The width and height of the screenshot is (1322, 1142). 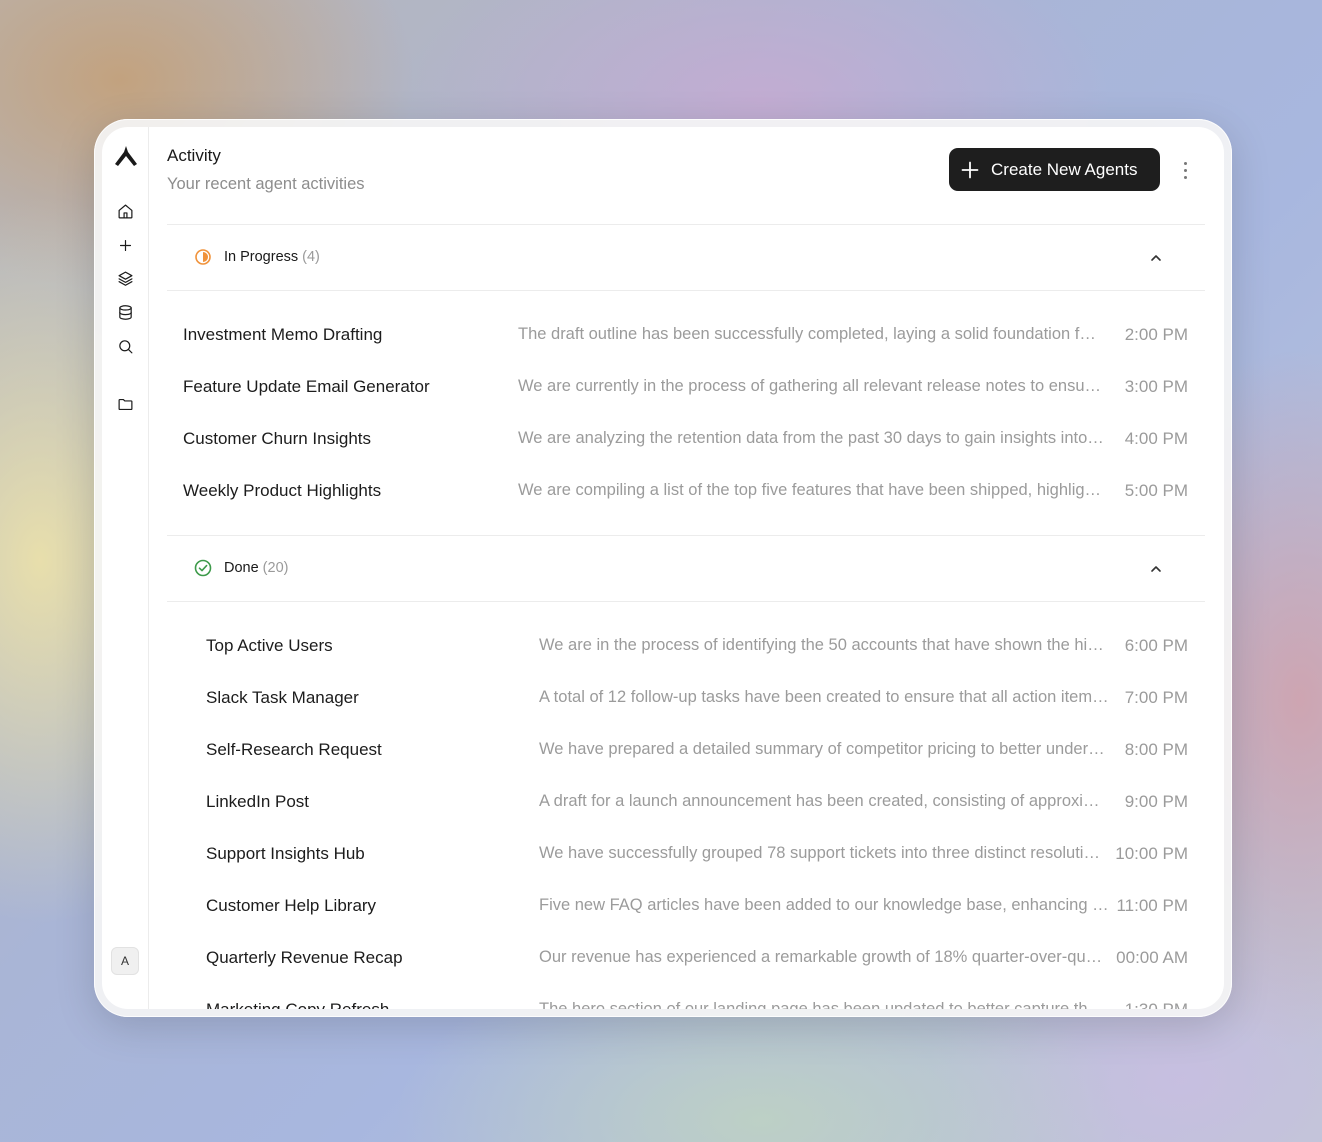 What do you see at coordinates (125, 346) in the screenshot?
I see `search-icon` at bounding box center [125, 346].